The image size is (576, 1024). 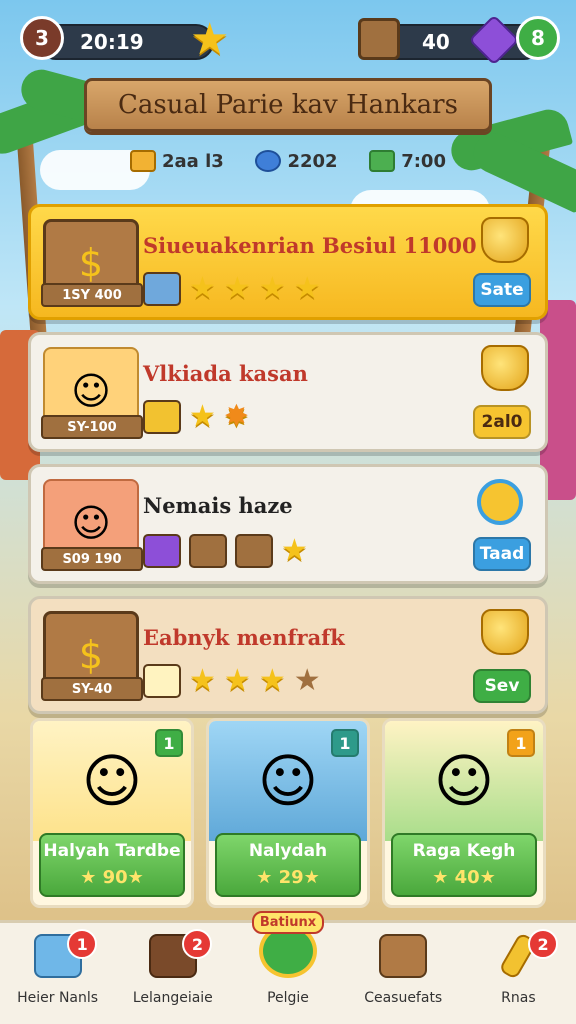 I want to click on add-currency-button: 8, so click(x=538, y=38).